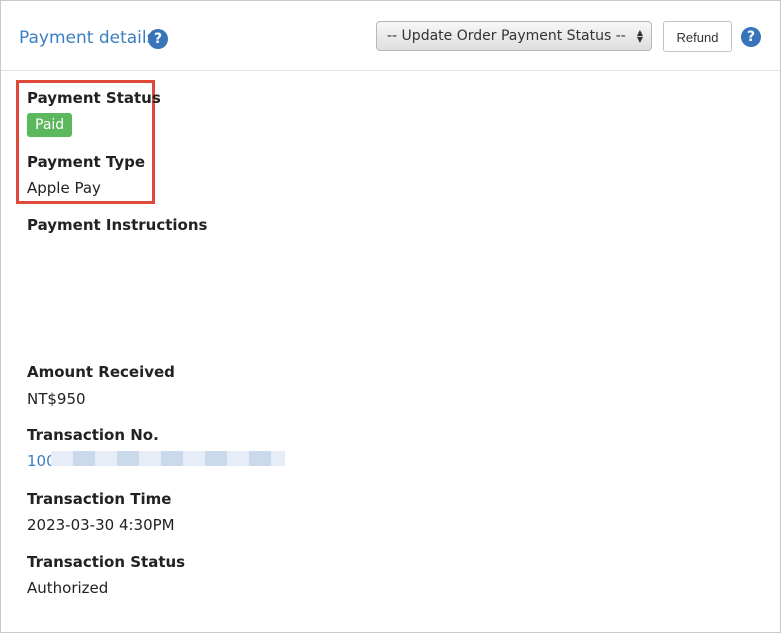  Describe the element at coordinates (101, 372) in the screenshot. I see `amount-received-label: Amount Received` at that location.